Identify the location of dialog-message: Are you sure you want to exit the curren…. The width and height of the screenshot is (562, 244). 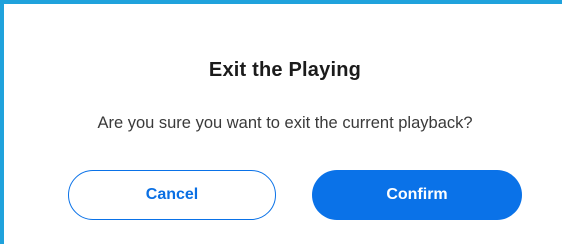
(285, 123).